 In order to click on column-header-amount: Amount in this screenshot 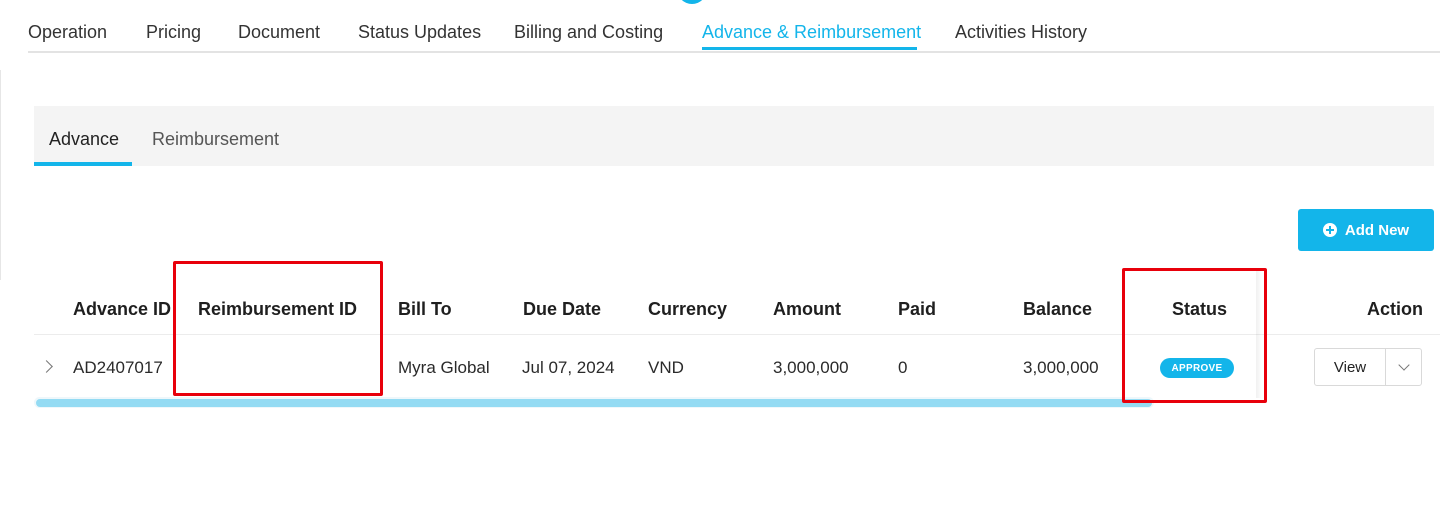, I will do `click(807, 309)`.